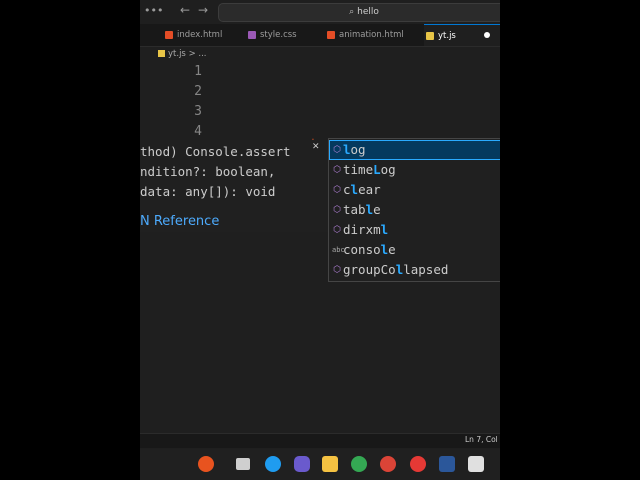 The height and width of the screenshot is (480, 640). Describe the element at coordinates (414, 230) in the screenshot. I see `suggestion-item: ⬡ dirxml` at that location.